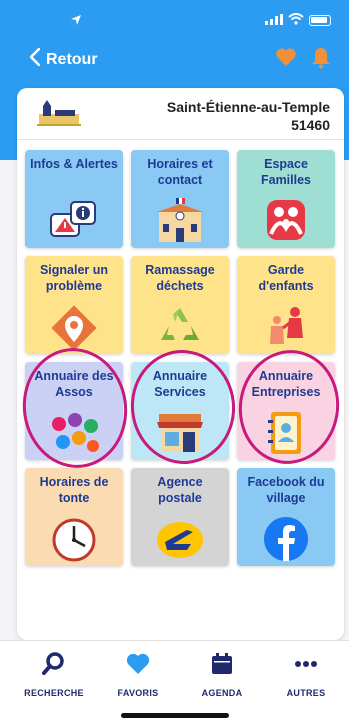 The image size is (349, 726). Describe the element at coordinates (180, 305) in the screenshot. I see `tile-ramassage-dechets: Ramassage déchets` at that location.